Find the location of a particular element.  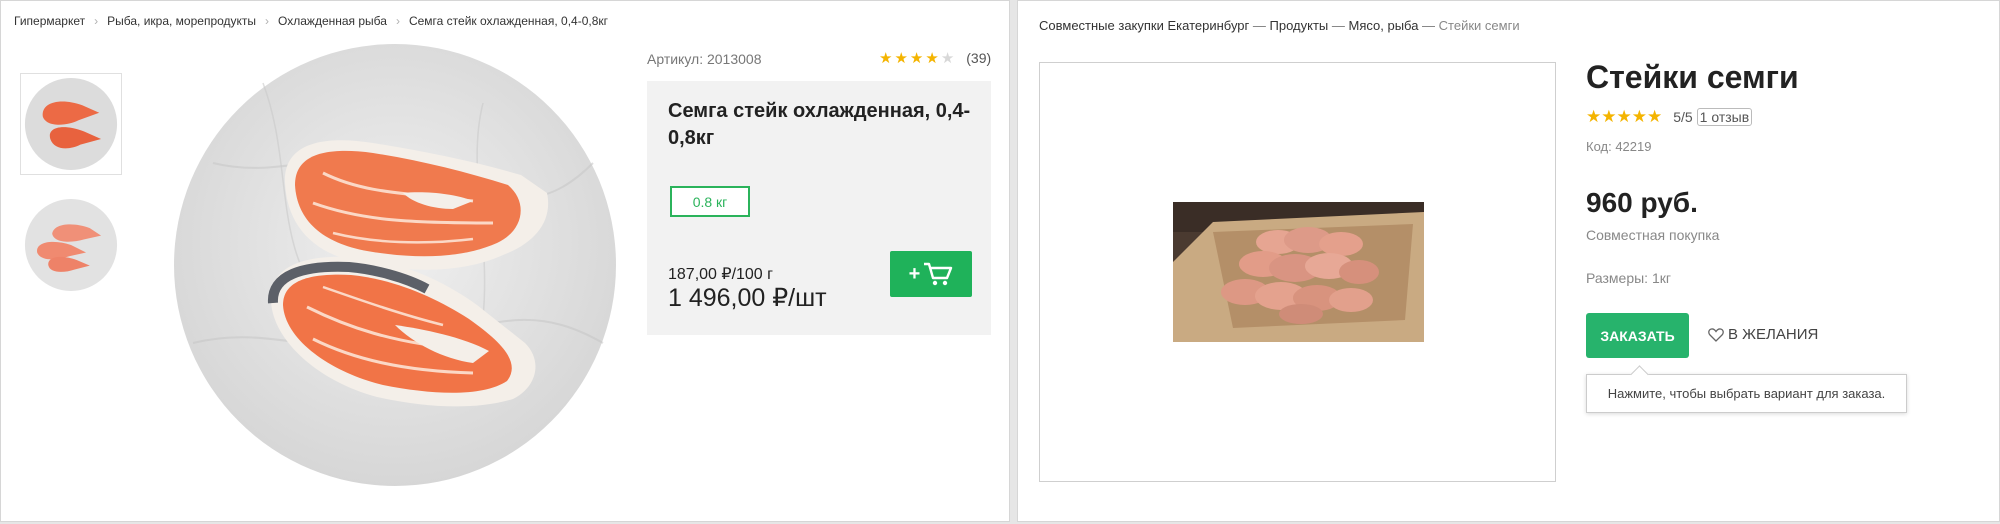

breadcrumb-item-products: Продукты is located at coordinates (1299, 25).